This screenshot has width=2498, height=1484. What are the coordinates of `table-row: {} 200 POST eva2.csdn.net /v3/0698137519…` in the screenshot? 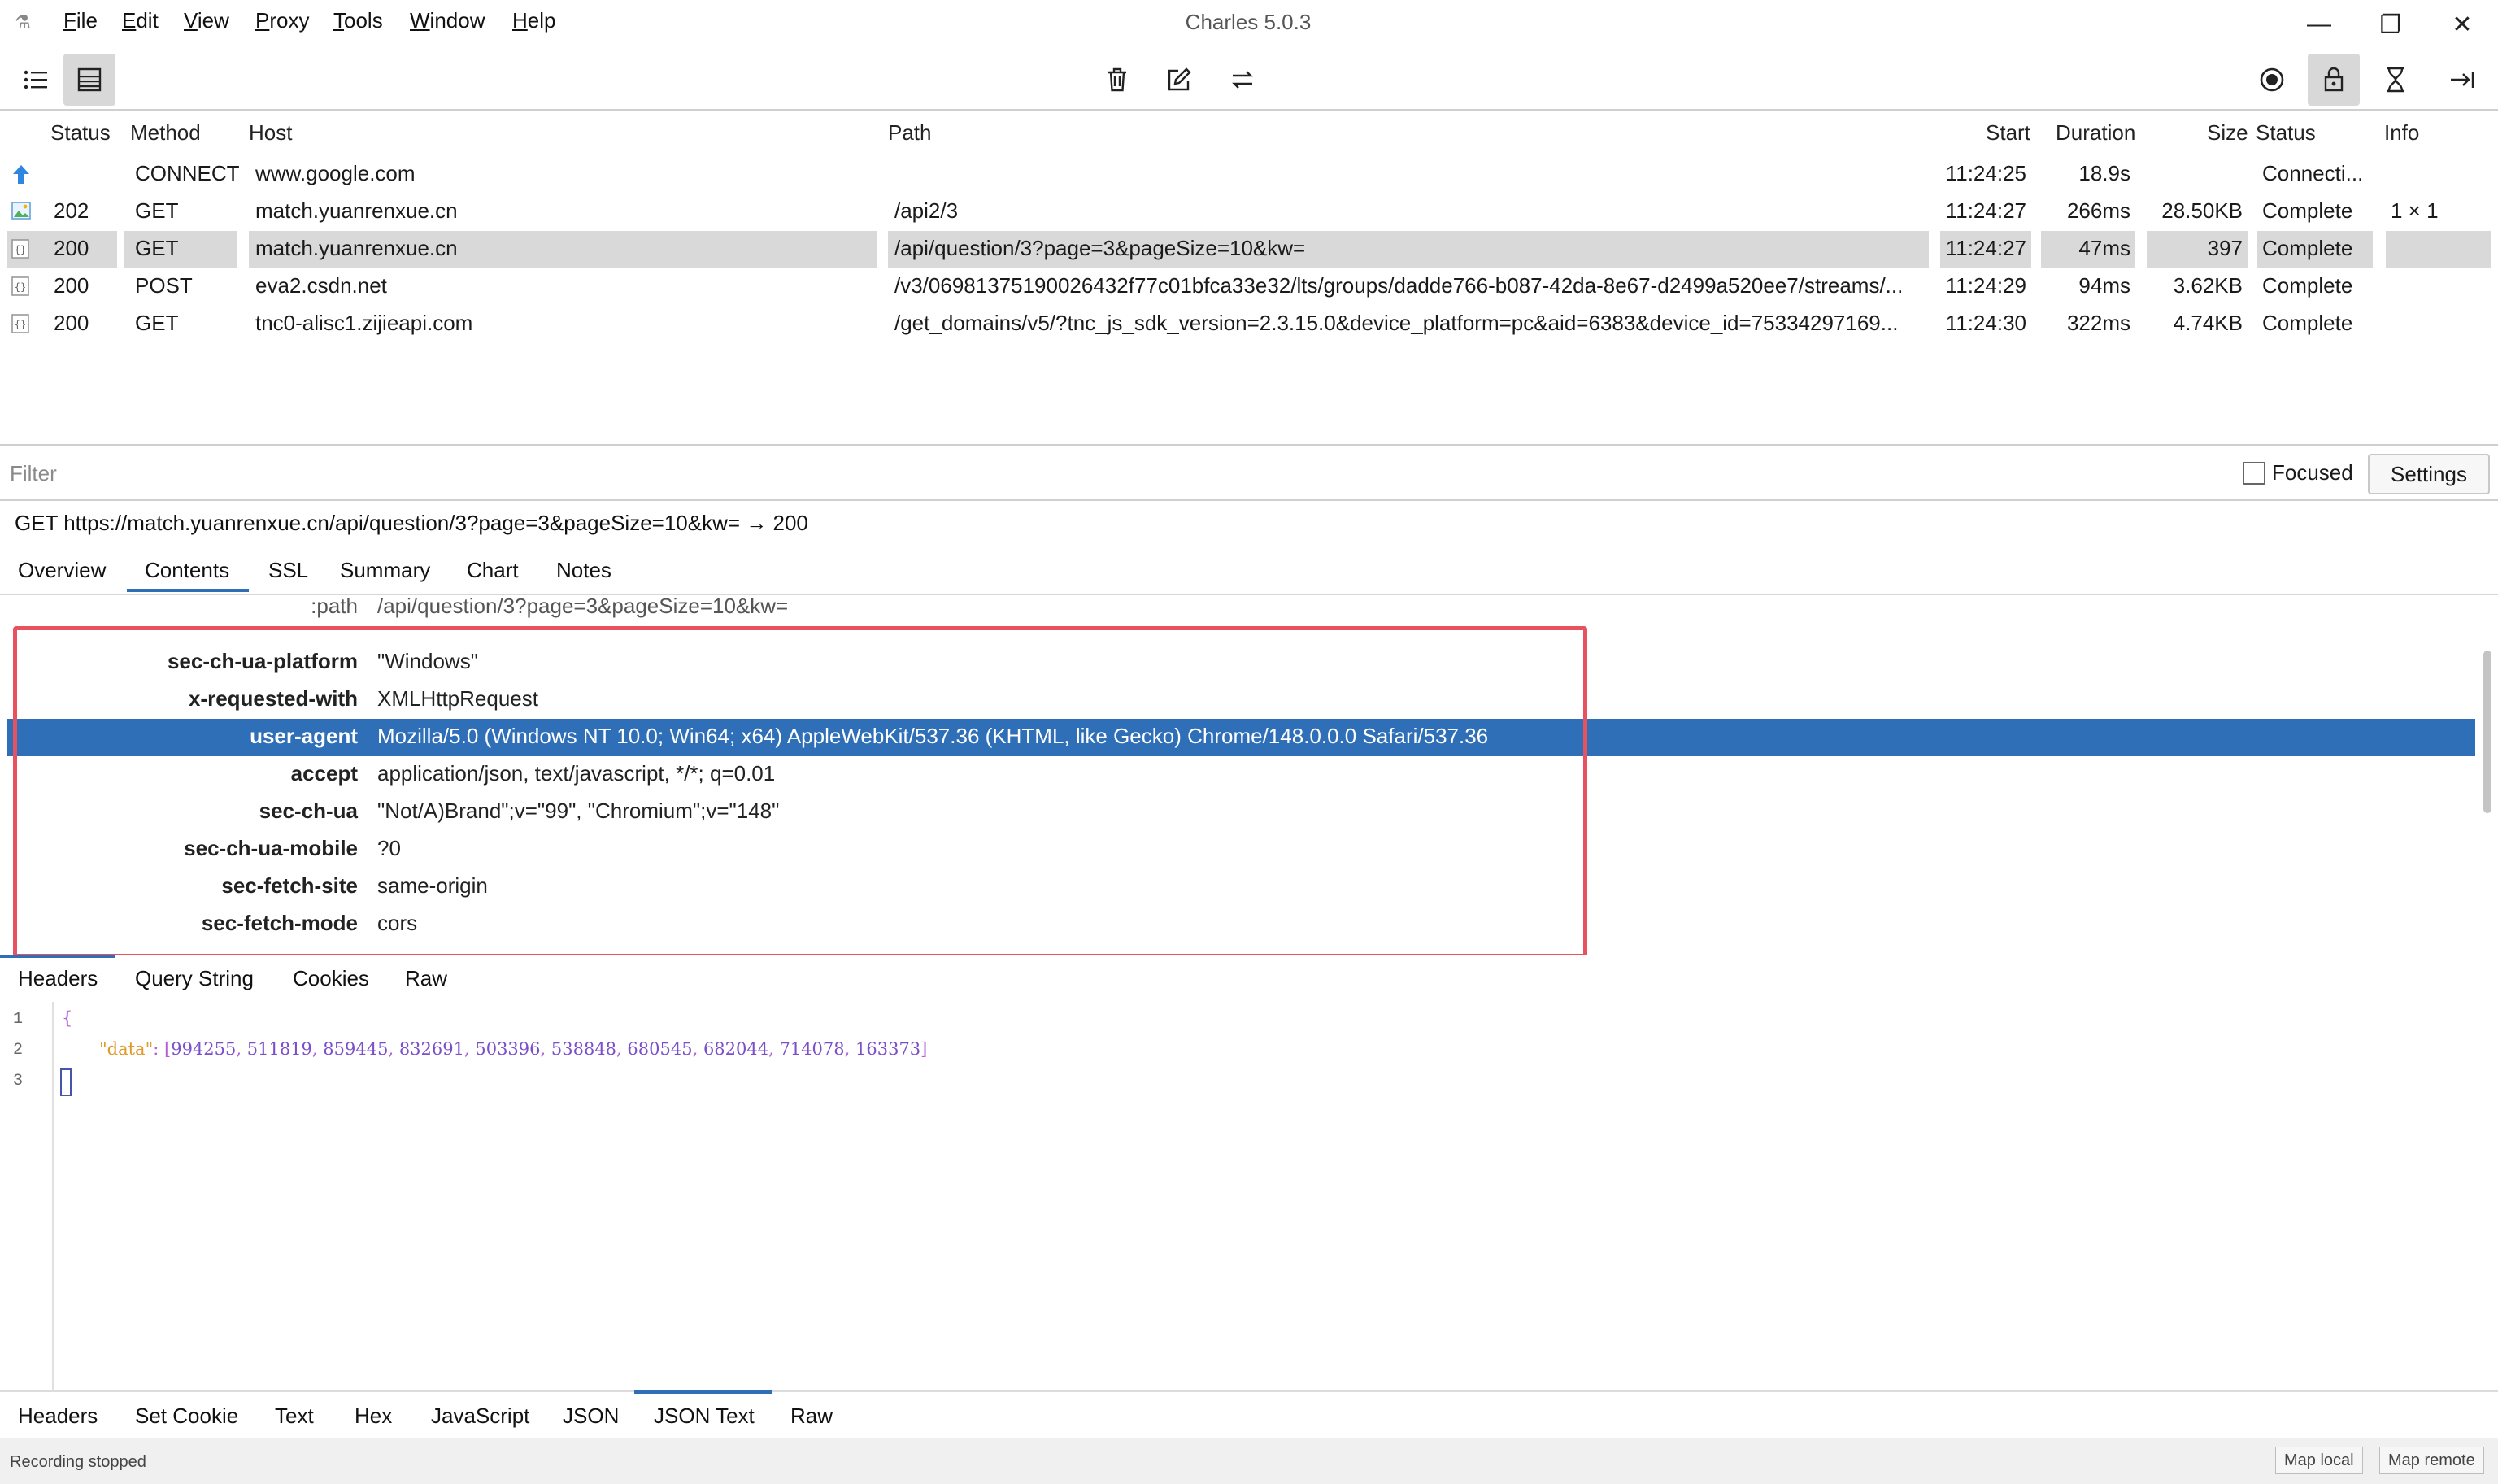 It's located at (1249, 287).